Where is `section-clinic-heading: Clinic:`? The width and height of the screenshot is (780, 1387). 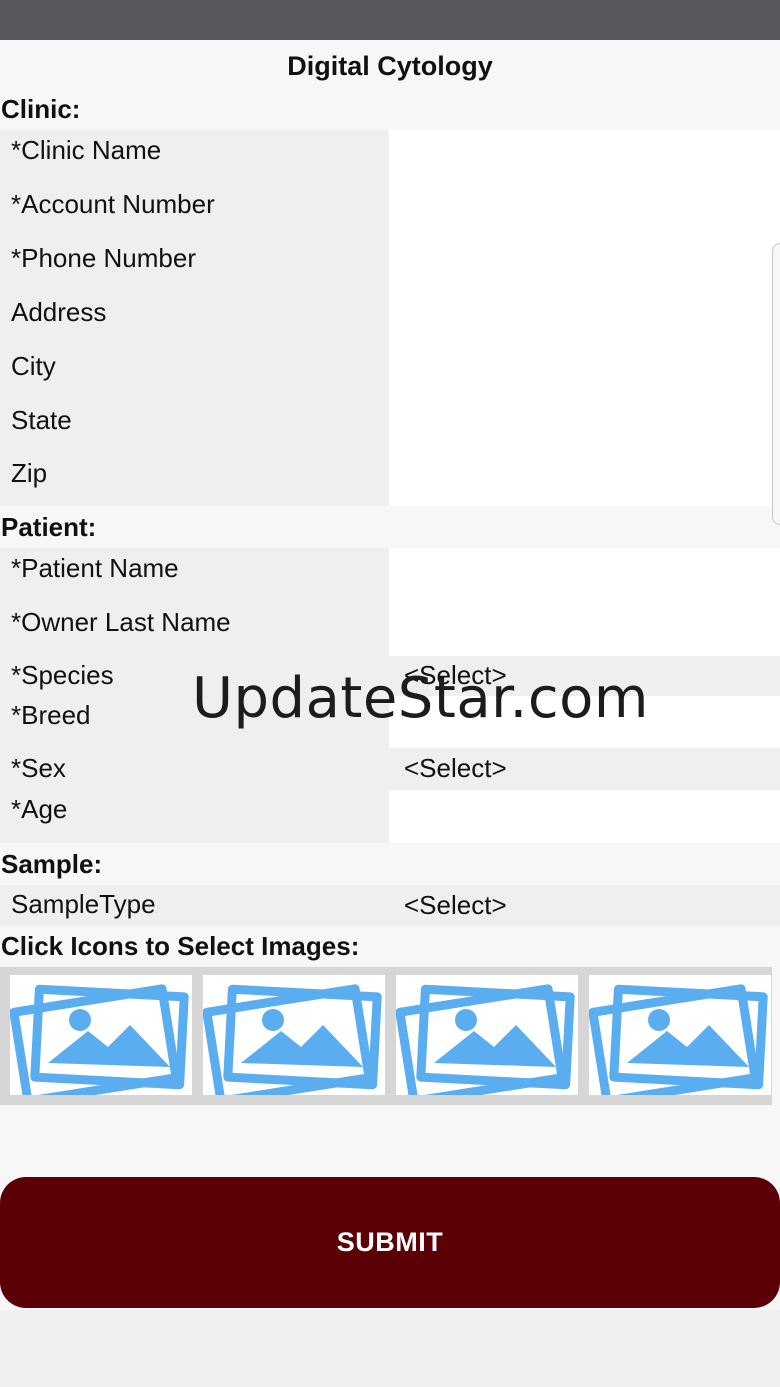 section-clinic-heading: Clinic: is located at coordinates (41, 109).